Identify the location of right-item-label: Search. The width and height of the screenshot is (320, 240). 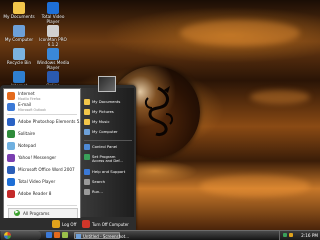
(99, 181).